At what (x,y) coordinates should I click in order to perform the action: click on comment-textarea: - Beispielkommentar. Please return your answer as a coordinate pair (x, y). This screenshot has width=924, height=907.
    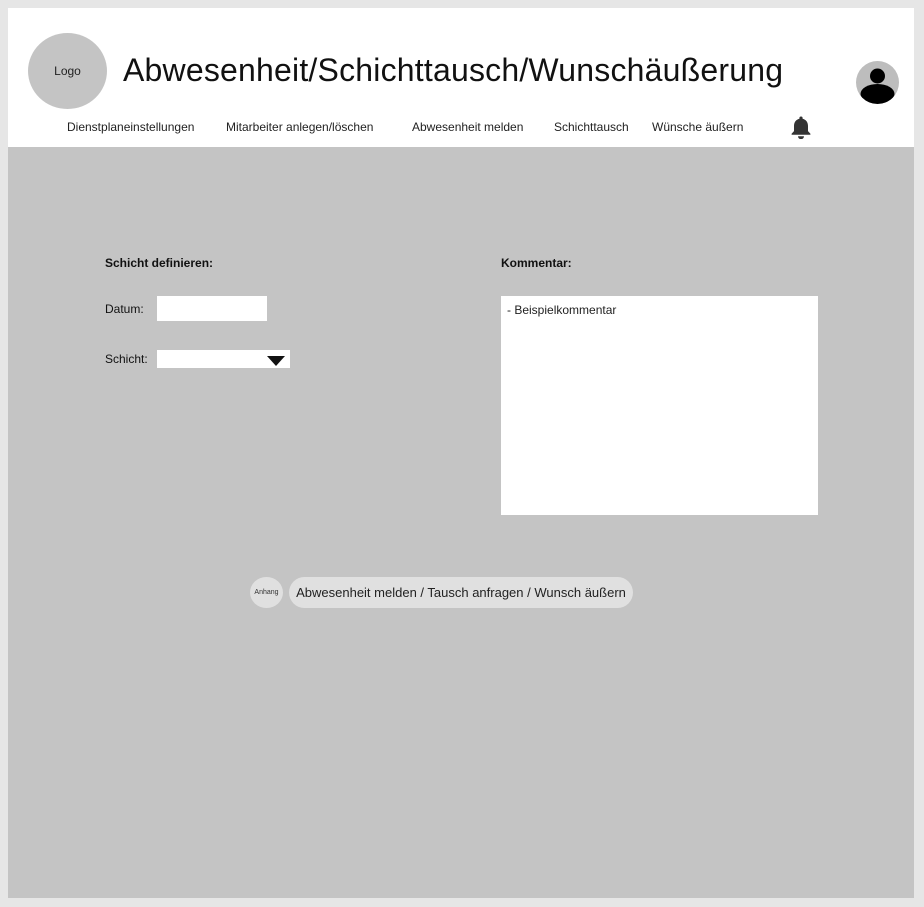
    Looking at the image, I should click on (659, 405).